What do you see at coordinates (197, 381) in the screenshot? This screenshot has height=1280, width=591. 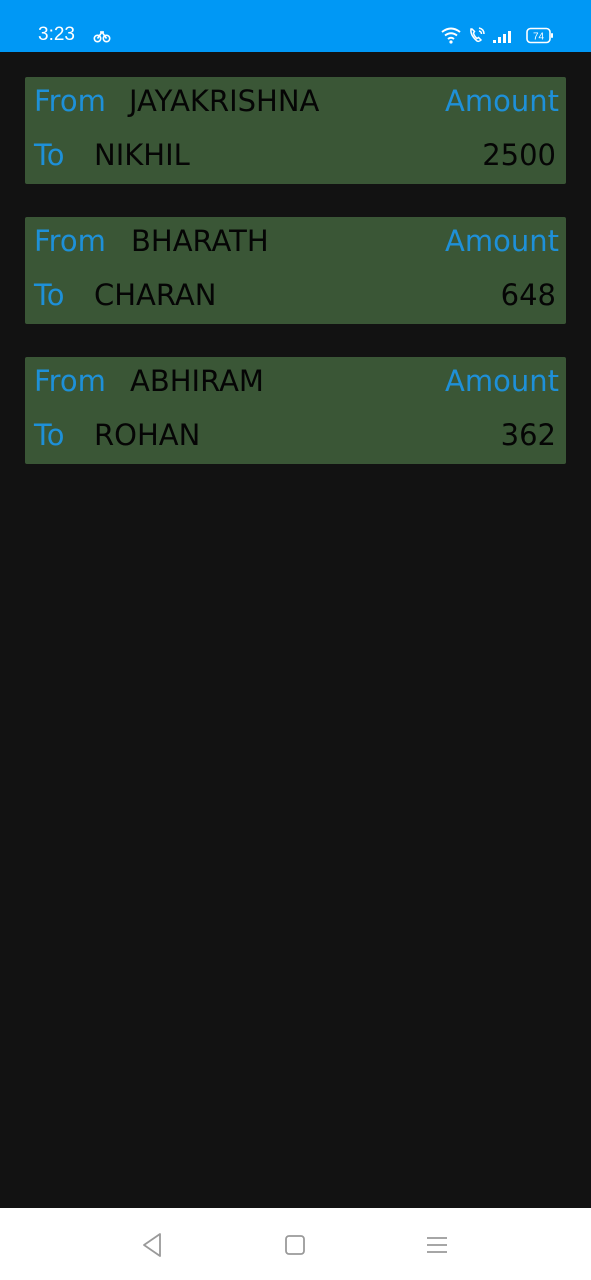 I see `from-name: ABHIRAM` at bounding box center [197, 381].